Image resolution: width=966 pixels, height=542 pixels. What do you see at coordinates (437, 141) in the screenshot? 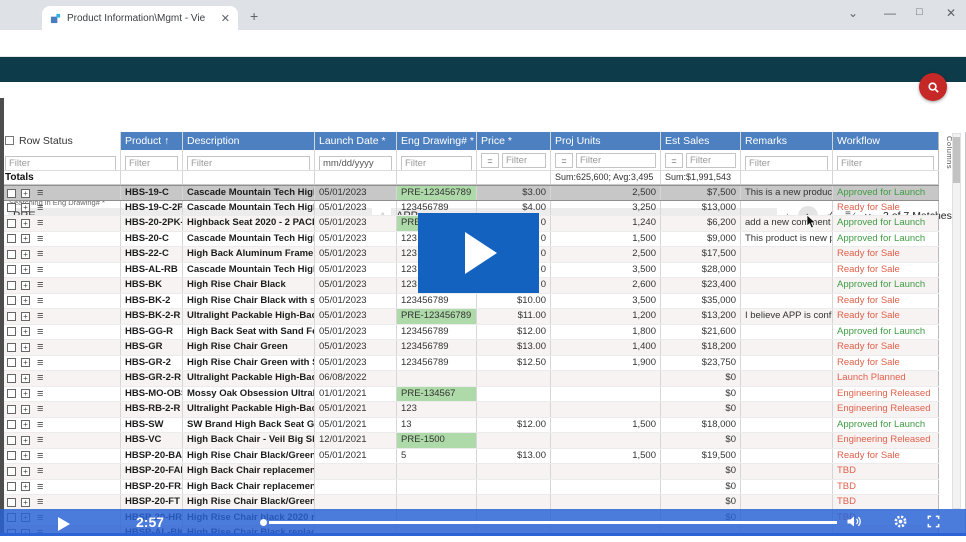
I see `column-header-eng-drawing: Eng Drawing# *` at bounding box center [437, 141].